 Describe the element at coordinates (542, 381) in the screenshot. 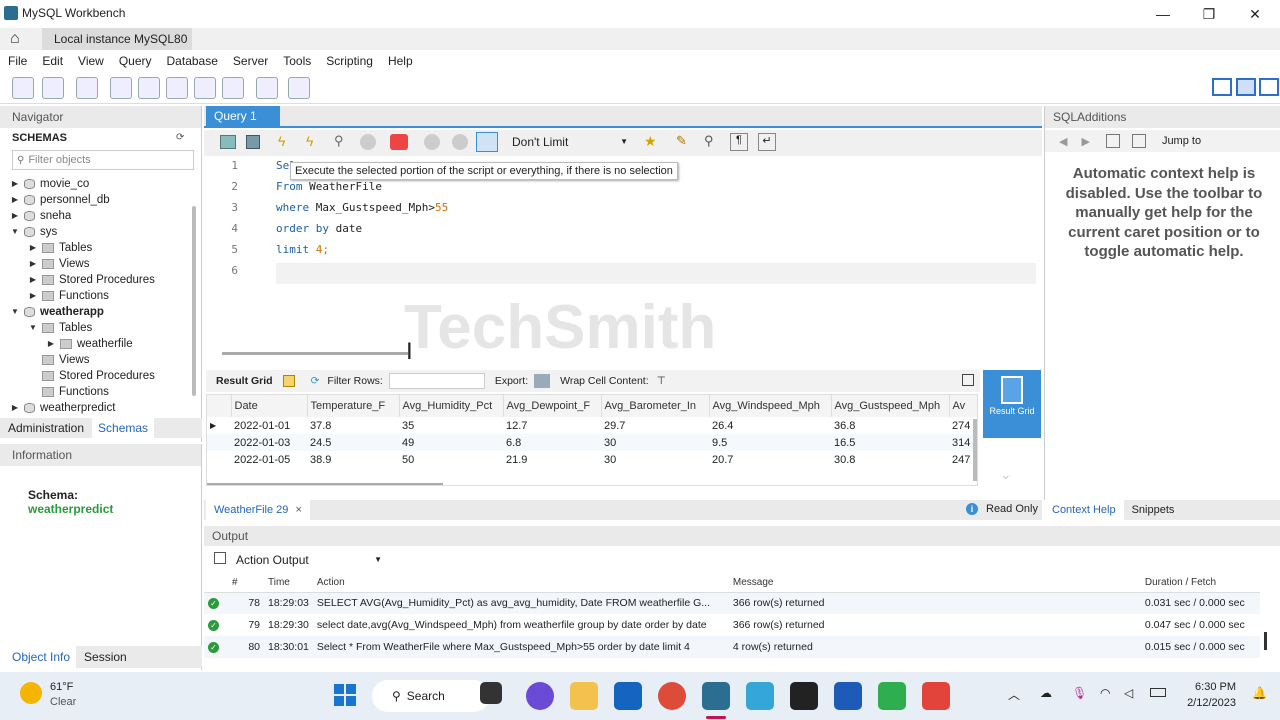

I see `export-icon` at that location.